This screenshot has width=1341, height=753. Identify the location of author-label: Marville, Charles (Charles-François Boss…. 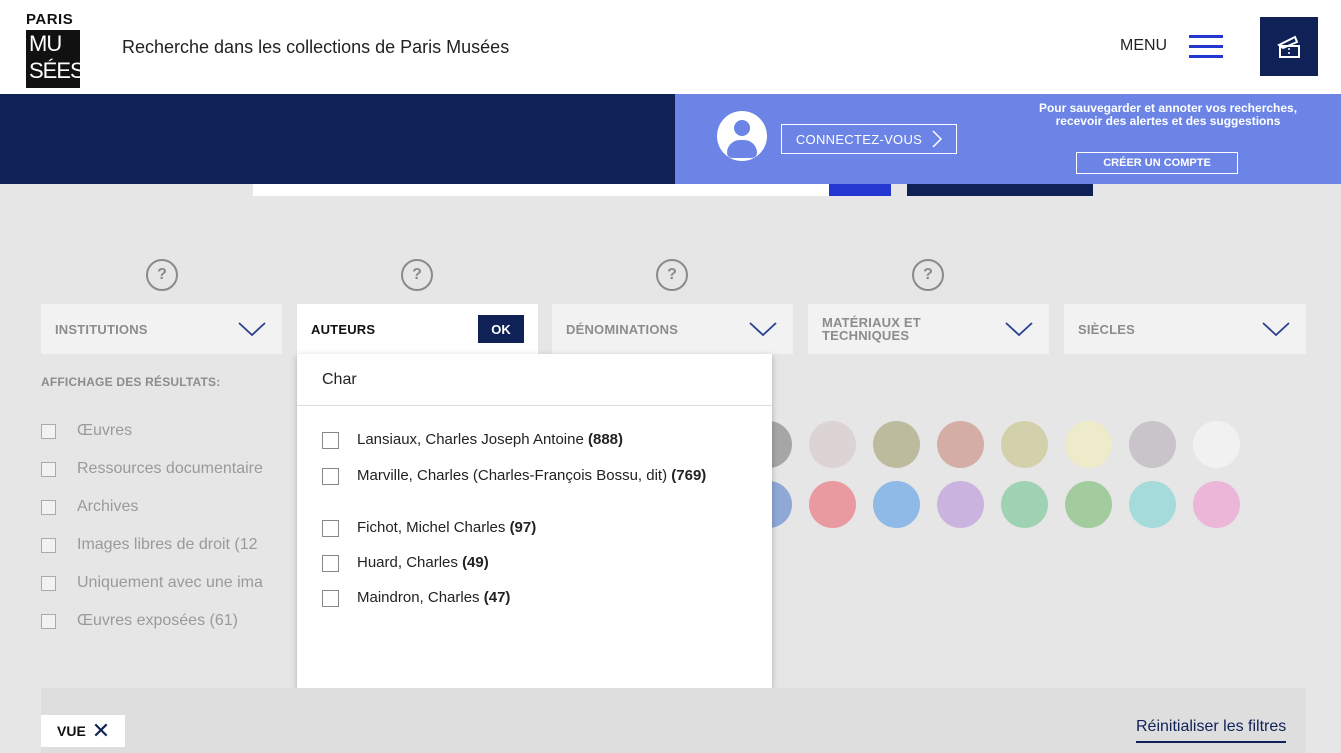
(531, 476).